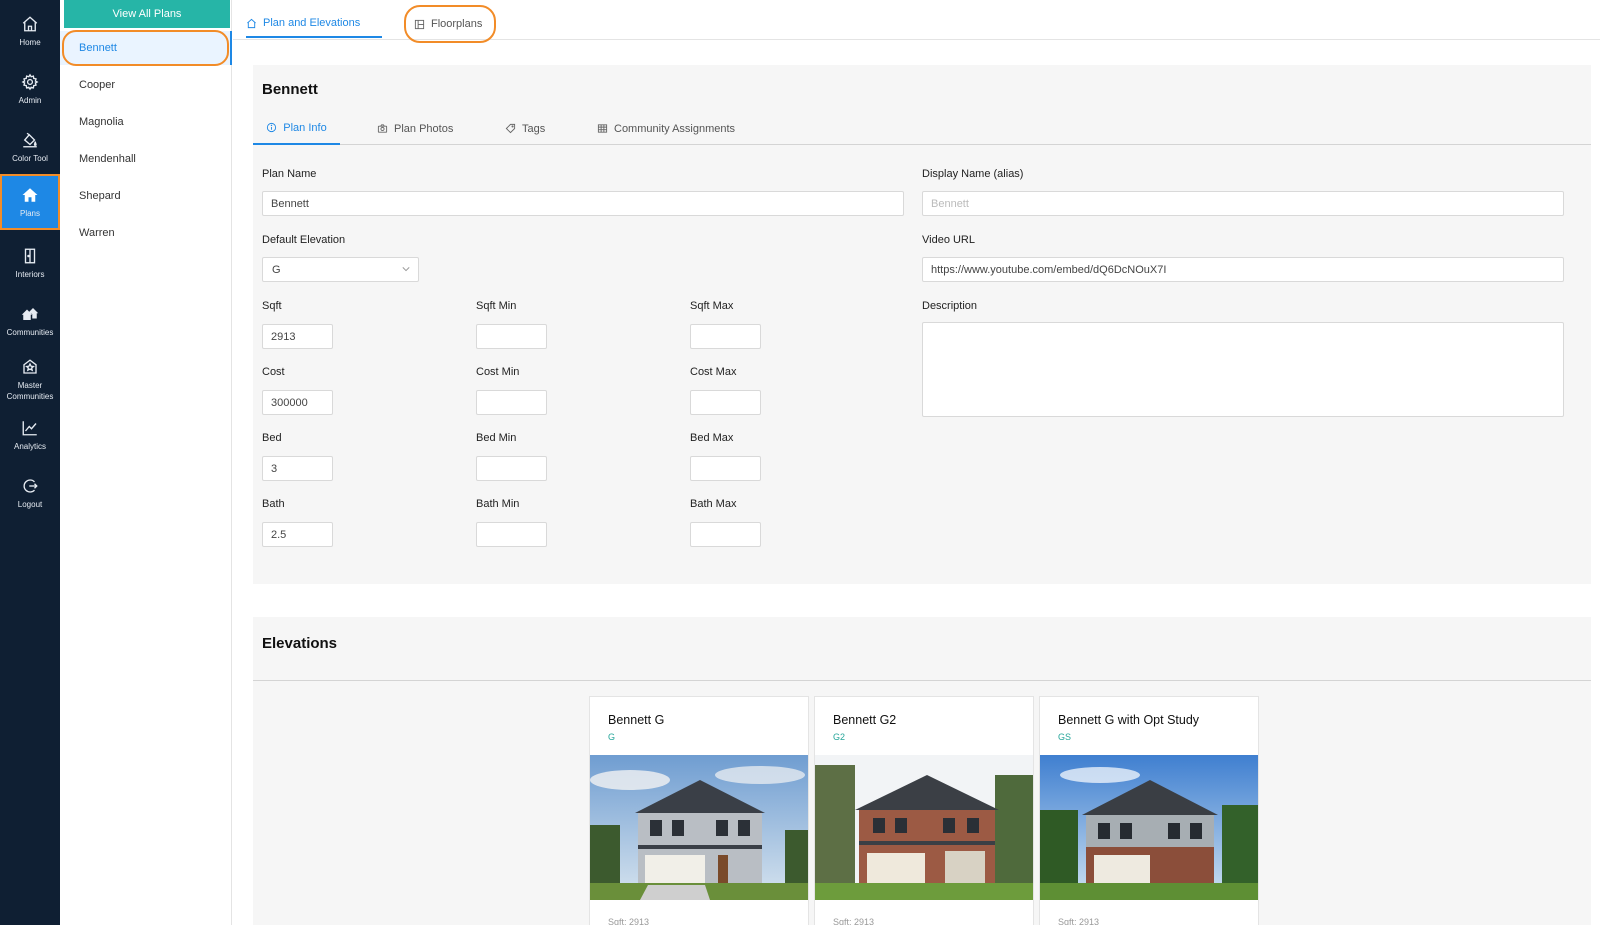 Image resolution: width=1600 pixels, height=925 pixels. Describe the element at coordinates (30, 435) in the screenshot. I see `rail-item-analytics: Analytics` at that location.